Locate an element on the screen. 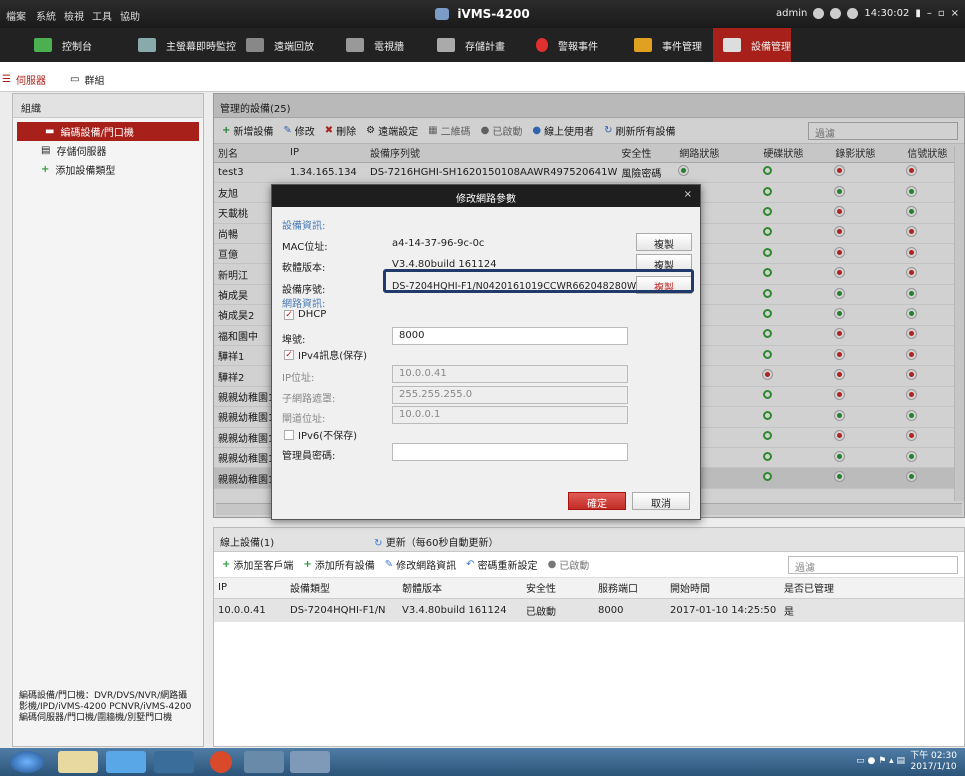 The width and height of the screenshot is (965, 776). column-header: 服務端口 is located at coordinates (630, 588).